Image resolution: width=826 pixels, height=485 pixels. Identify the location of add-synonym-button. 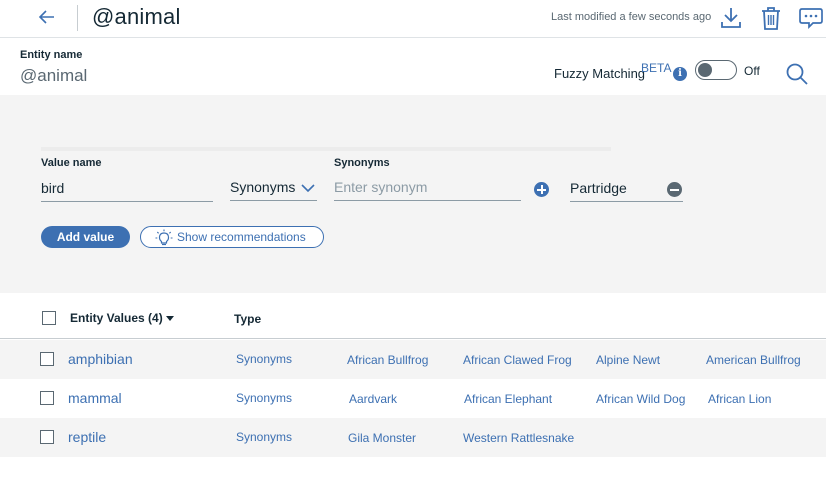
(541, 189).